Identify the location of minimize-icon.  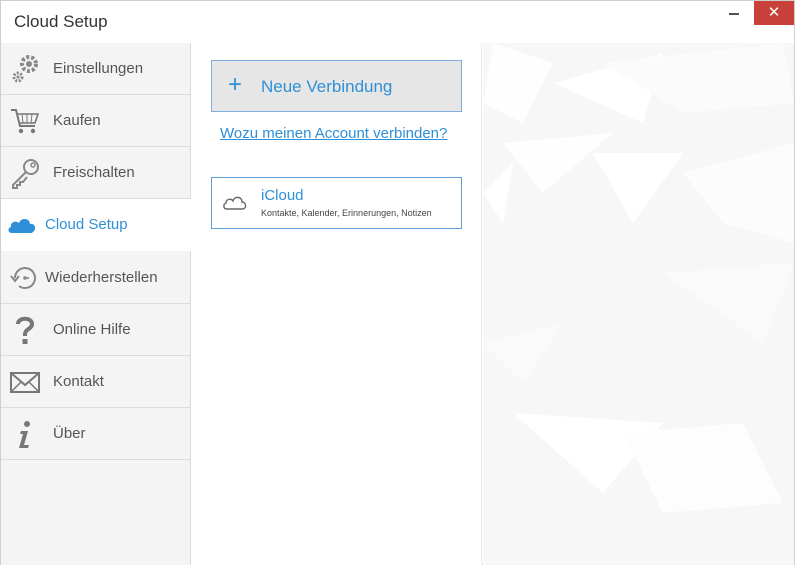
(734, 14).